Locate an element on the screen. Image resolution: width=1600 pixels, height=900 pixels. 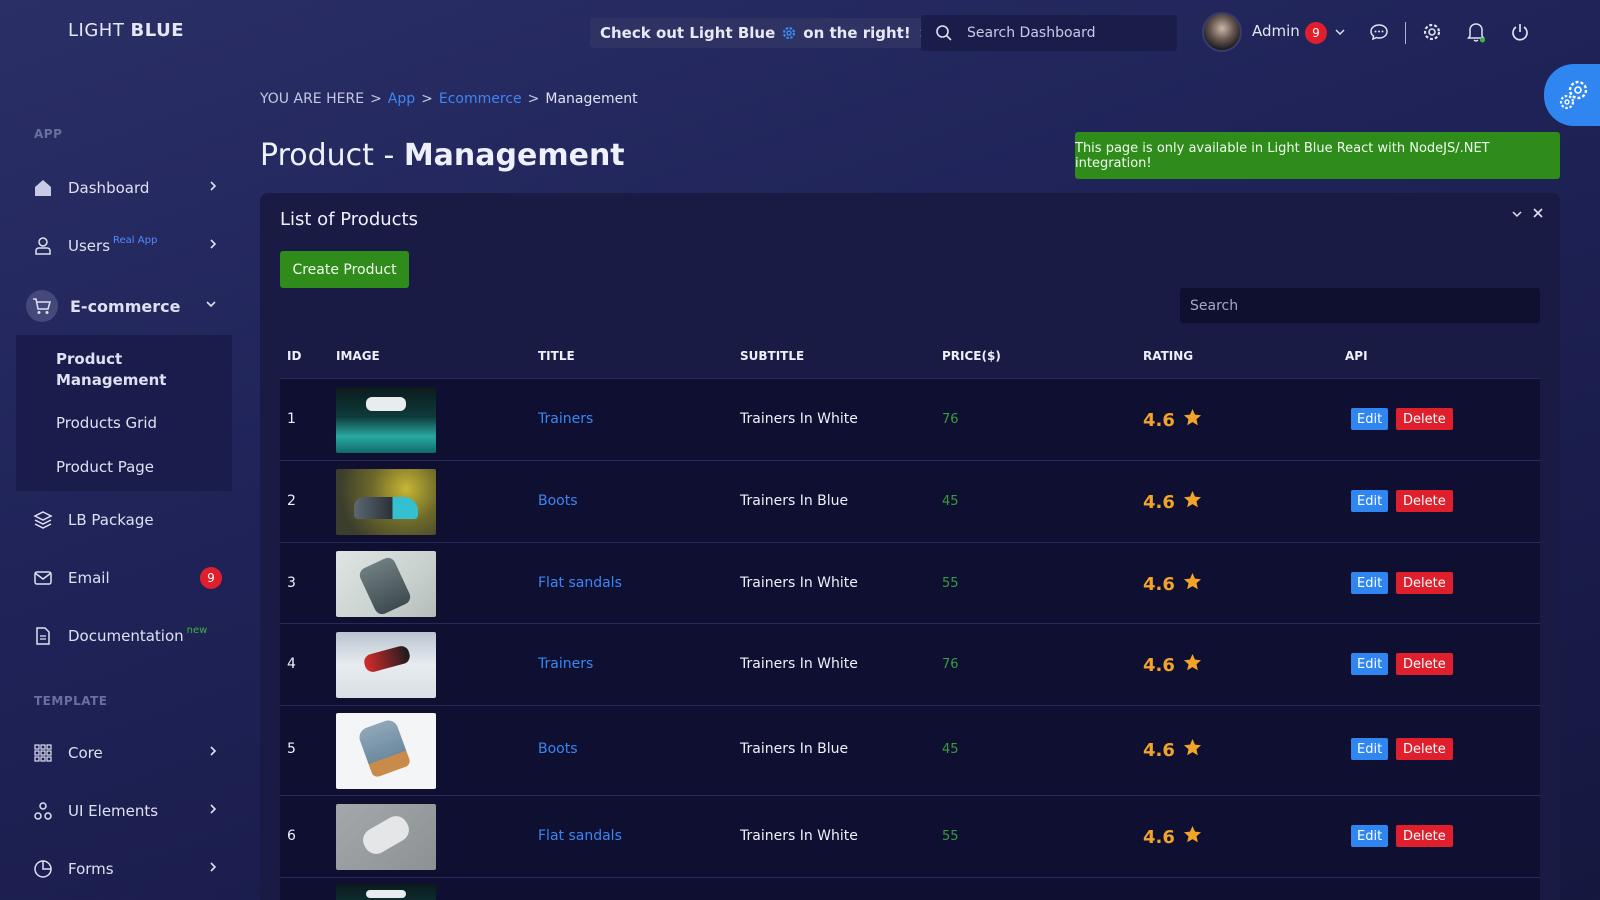
table-row is located at coordinates (910, 888).